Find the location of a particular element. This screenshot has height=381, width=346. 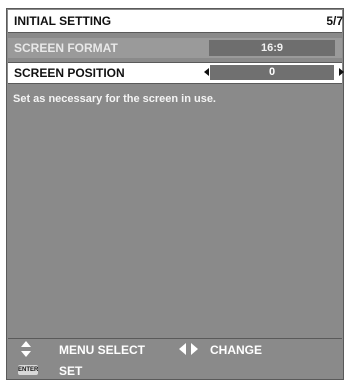

enter-key-icon: ENTER is located at coordinates (28, 370).